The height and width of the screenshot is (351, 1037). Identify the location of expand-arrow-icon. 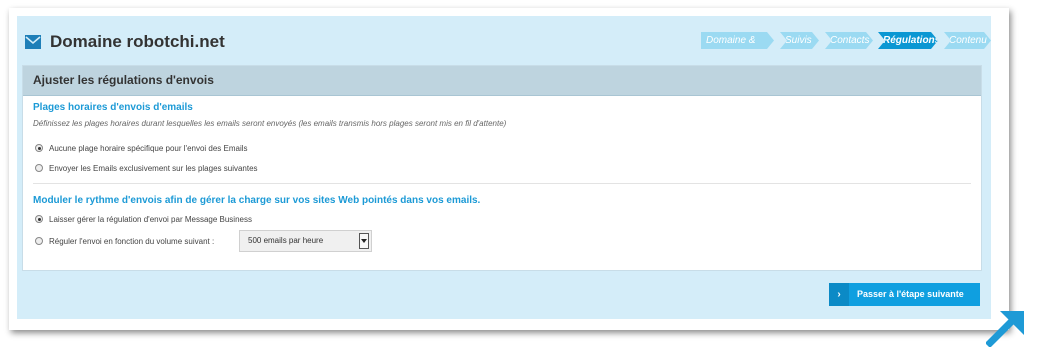
(1006, 328).